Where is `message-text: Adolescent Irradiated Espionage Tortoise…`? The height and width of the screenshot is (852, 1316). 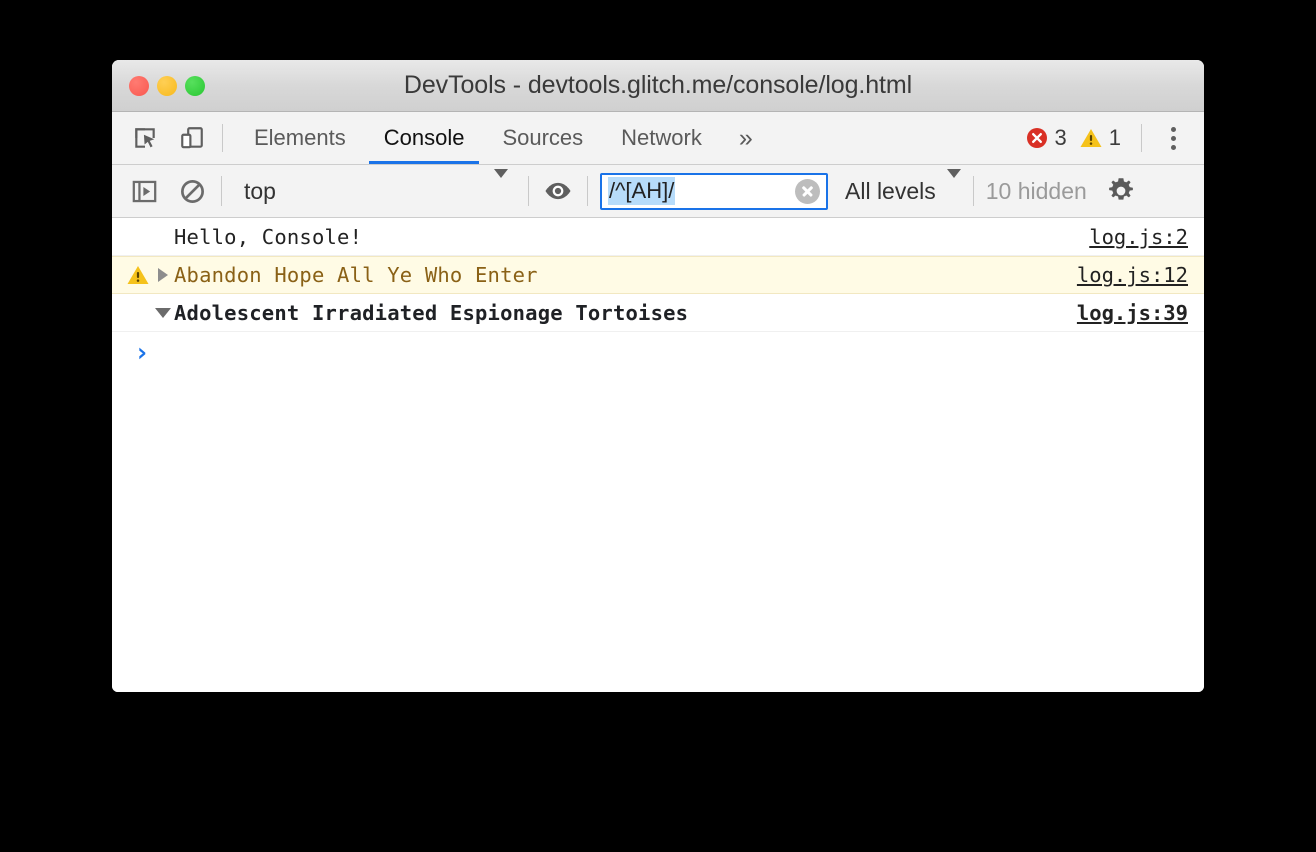
message-text: Adolescent Irradiated Espionage Tortoise… is located at coordinates (431, 312).